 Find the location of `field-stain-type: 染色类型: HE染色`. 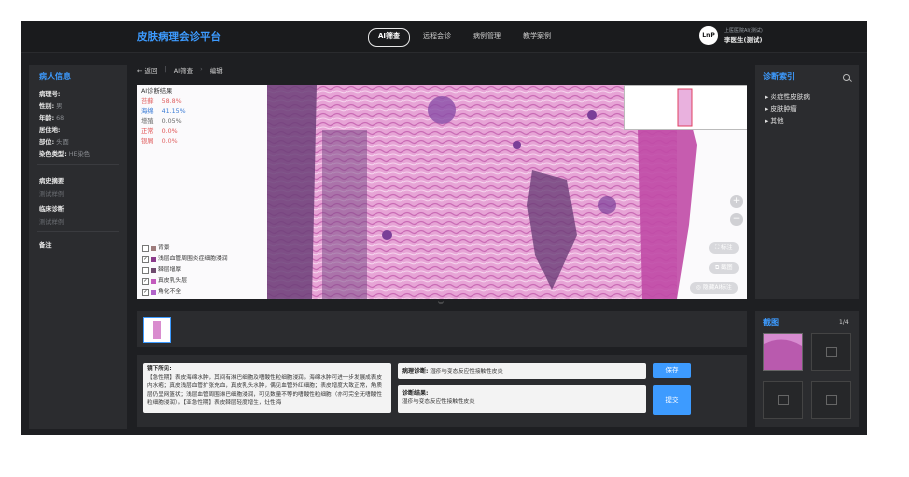

field-stain-type: 染色类型: HE染色 is located at coordinates (65, 154).